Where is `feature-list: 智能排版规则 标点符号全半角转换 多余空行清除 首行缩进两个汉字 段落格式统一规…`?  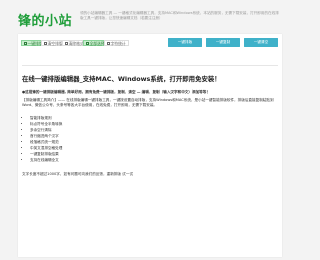
feature-list: 智能排版规则 标点符号全半角转换 多余空行清除 首行缩进两个汉字 段落格式统一规… is located at coordinates (44, 139).